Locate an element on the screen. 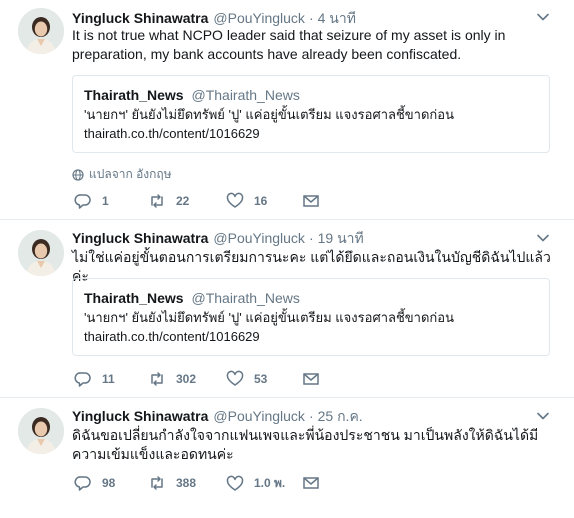 The width and height of the screenshot is (574, 518). retweet-count: 22 is located at coordinates (183, 201).